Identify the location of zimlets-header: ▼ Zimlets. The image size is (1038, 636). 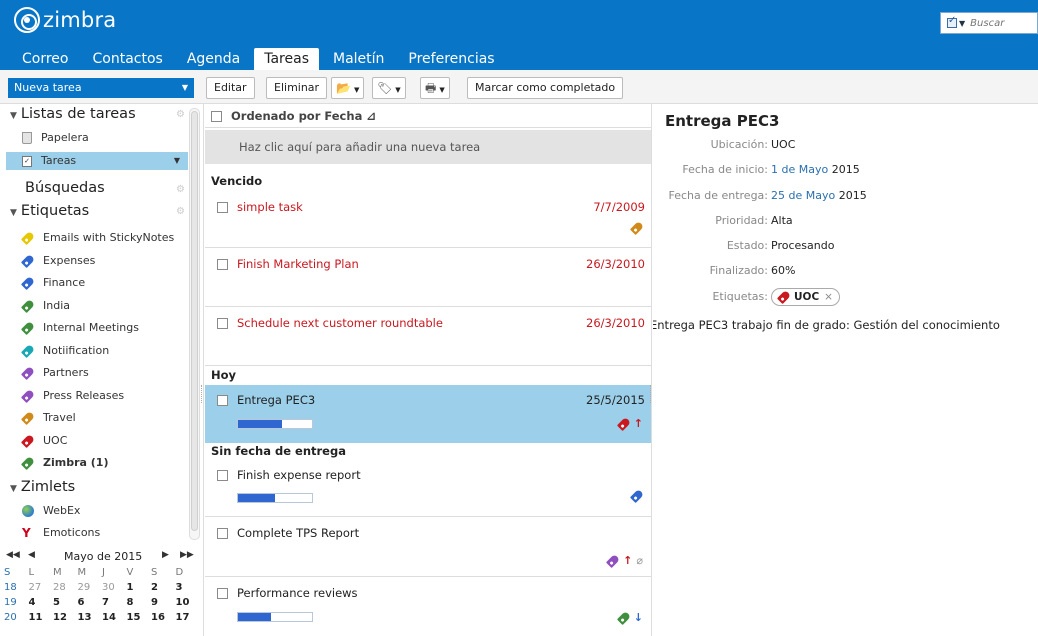
(42, 487).